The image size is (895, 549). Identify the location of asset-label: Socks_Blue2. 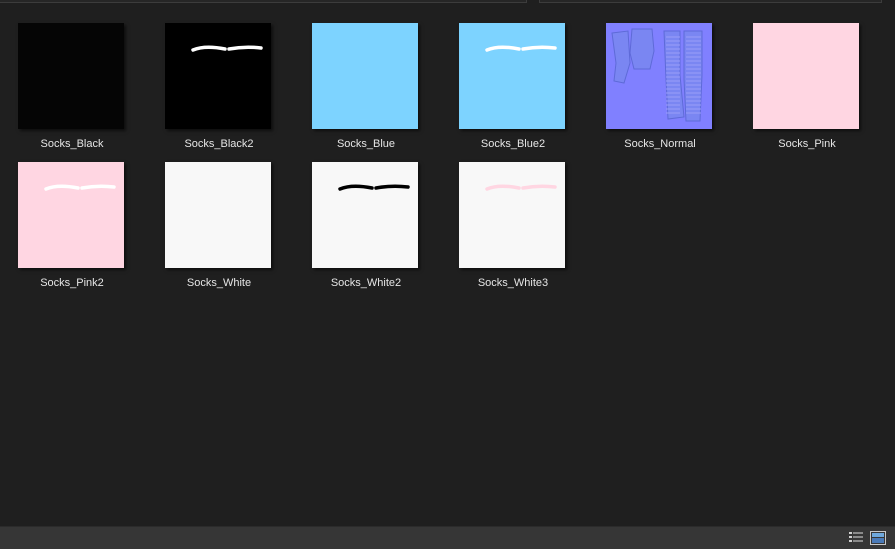
(513, 144).